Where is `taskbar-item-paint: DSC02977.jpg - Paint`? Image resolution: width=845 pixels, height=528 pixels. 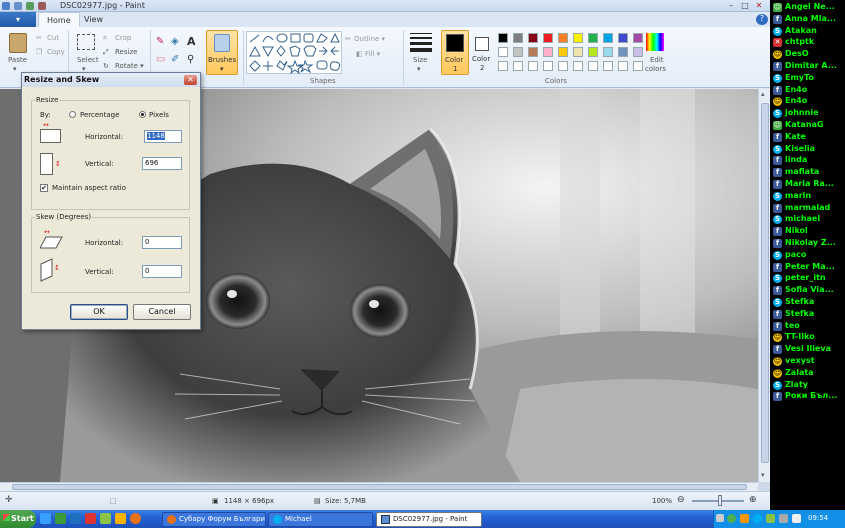 taskbar-item-paint: DSC02977.jpg - Paint is located at coordinates (429, 519).